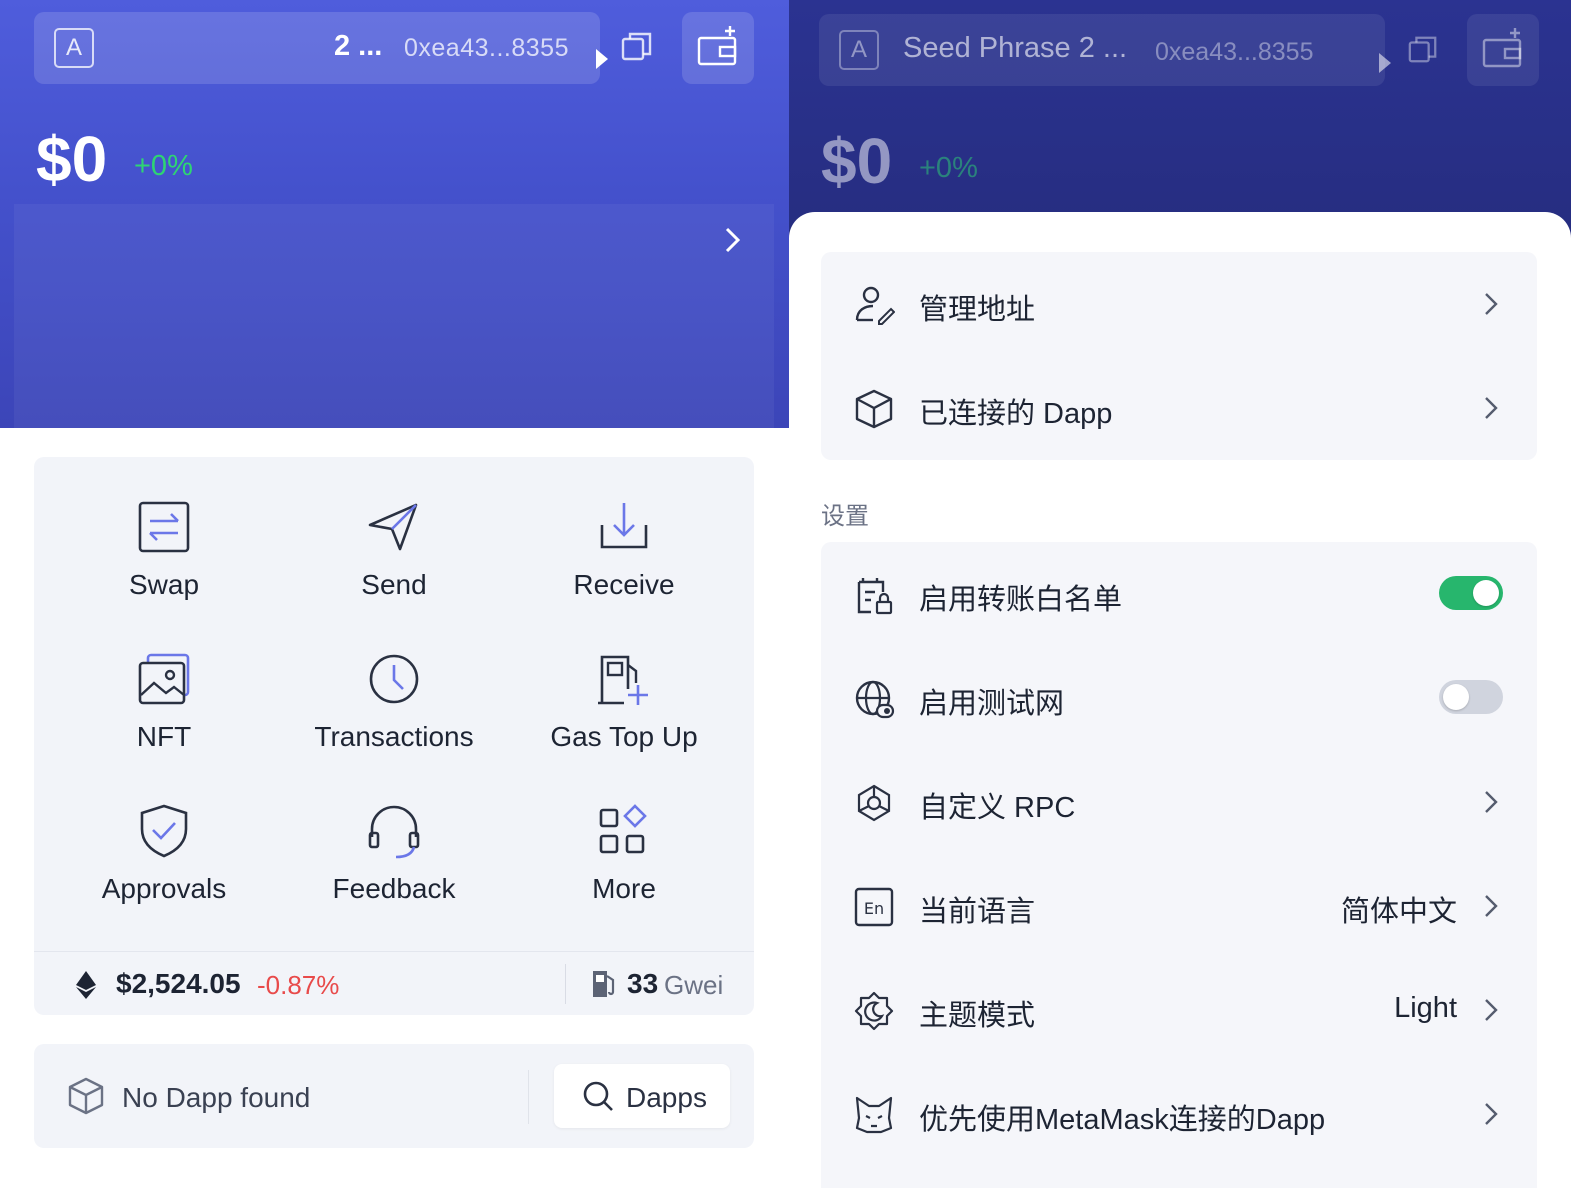 The width and height of the screenshot is (1571, 1188). What do you see at coordinates (394, 316) in the screenshot?
I see `balance-chart-area` at bounding box center [394, 316].